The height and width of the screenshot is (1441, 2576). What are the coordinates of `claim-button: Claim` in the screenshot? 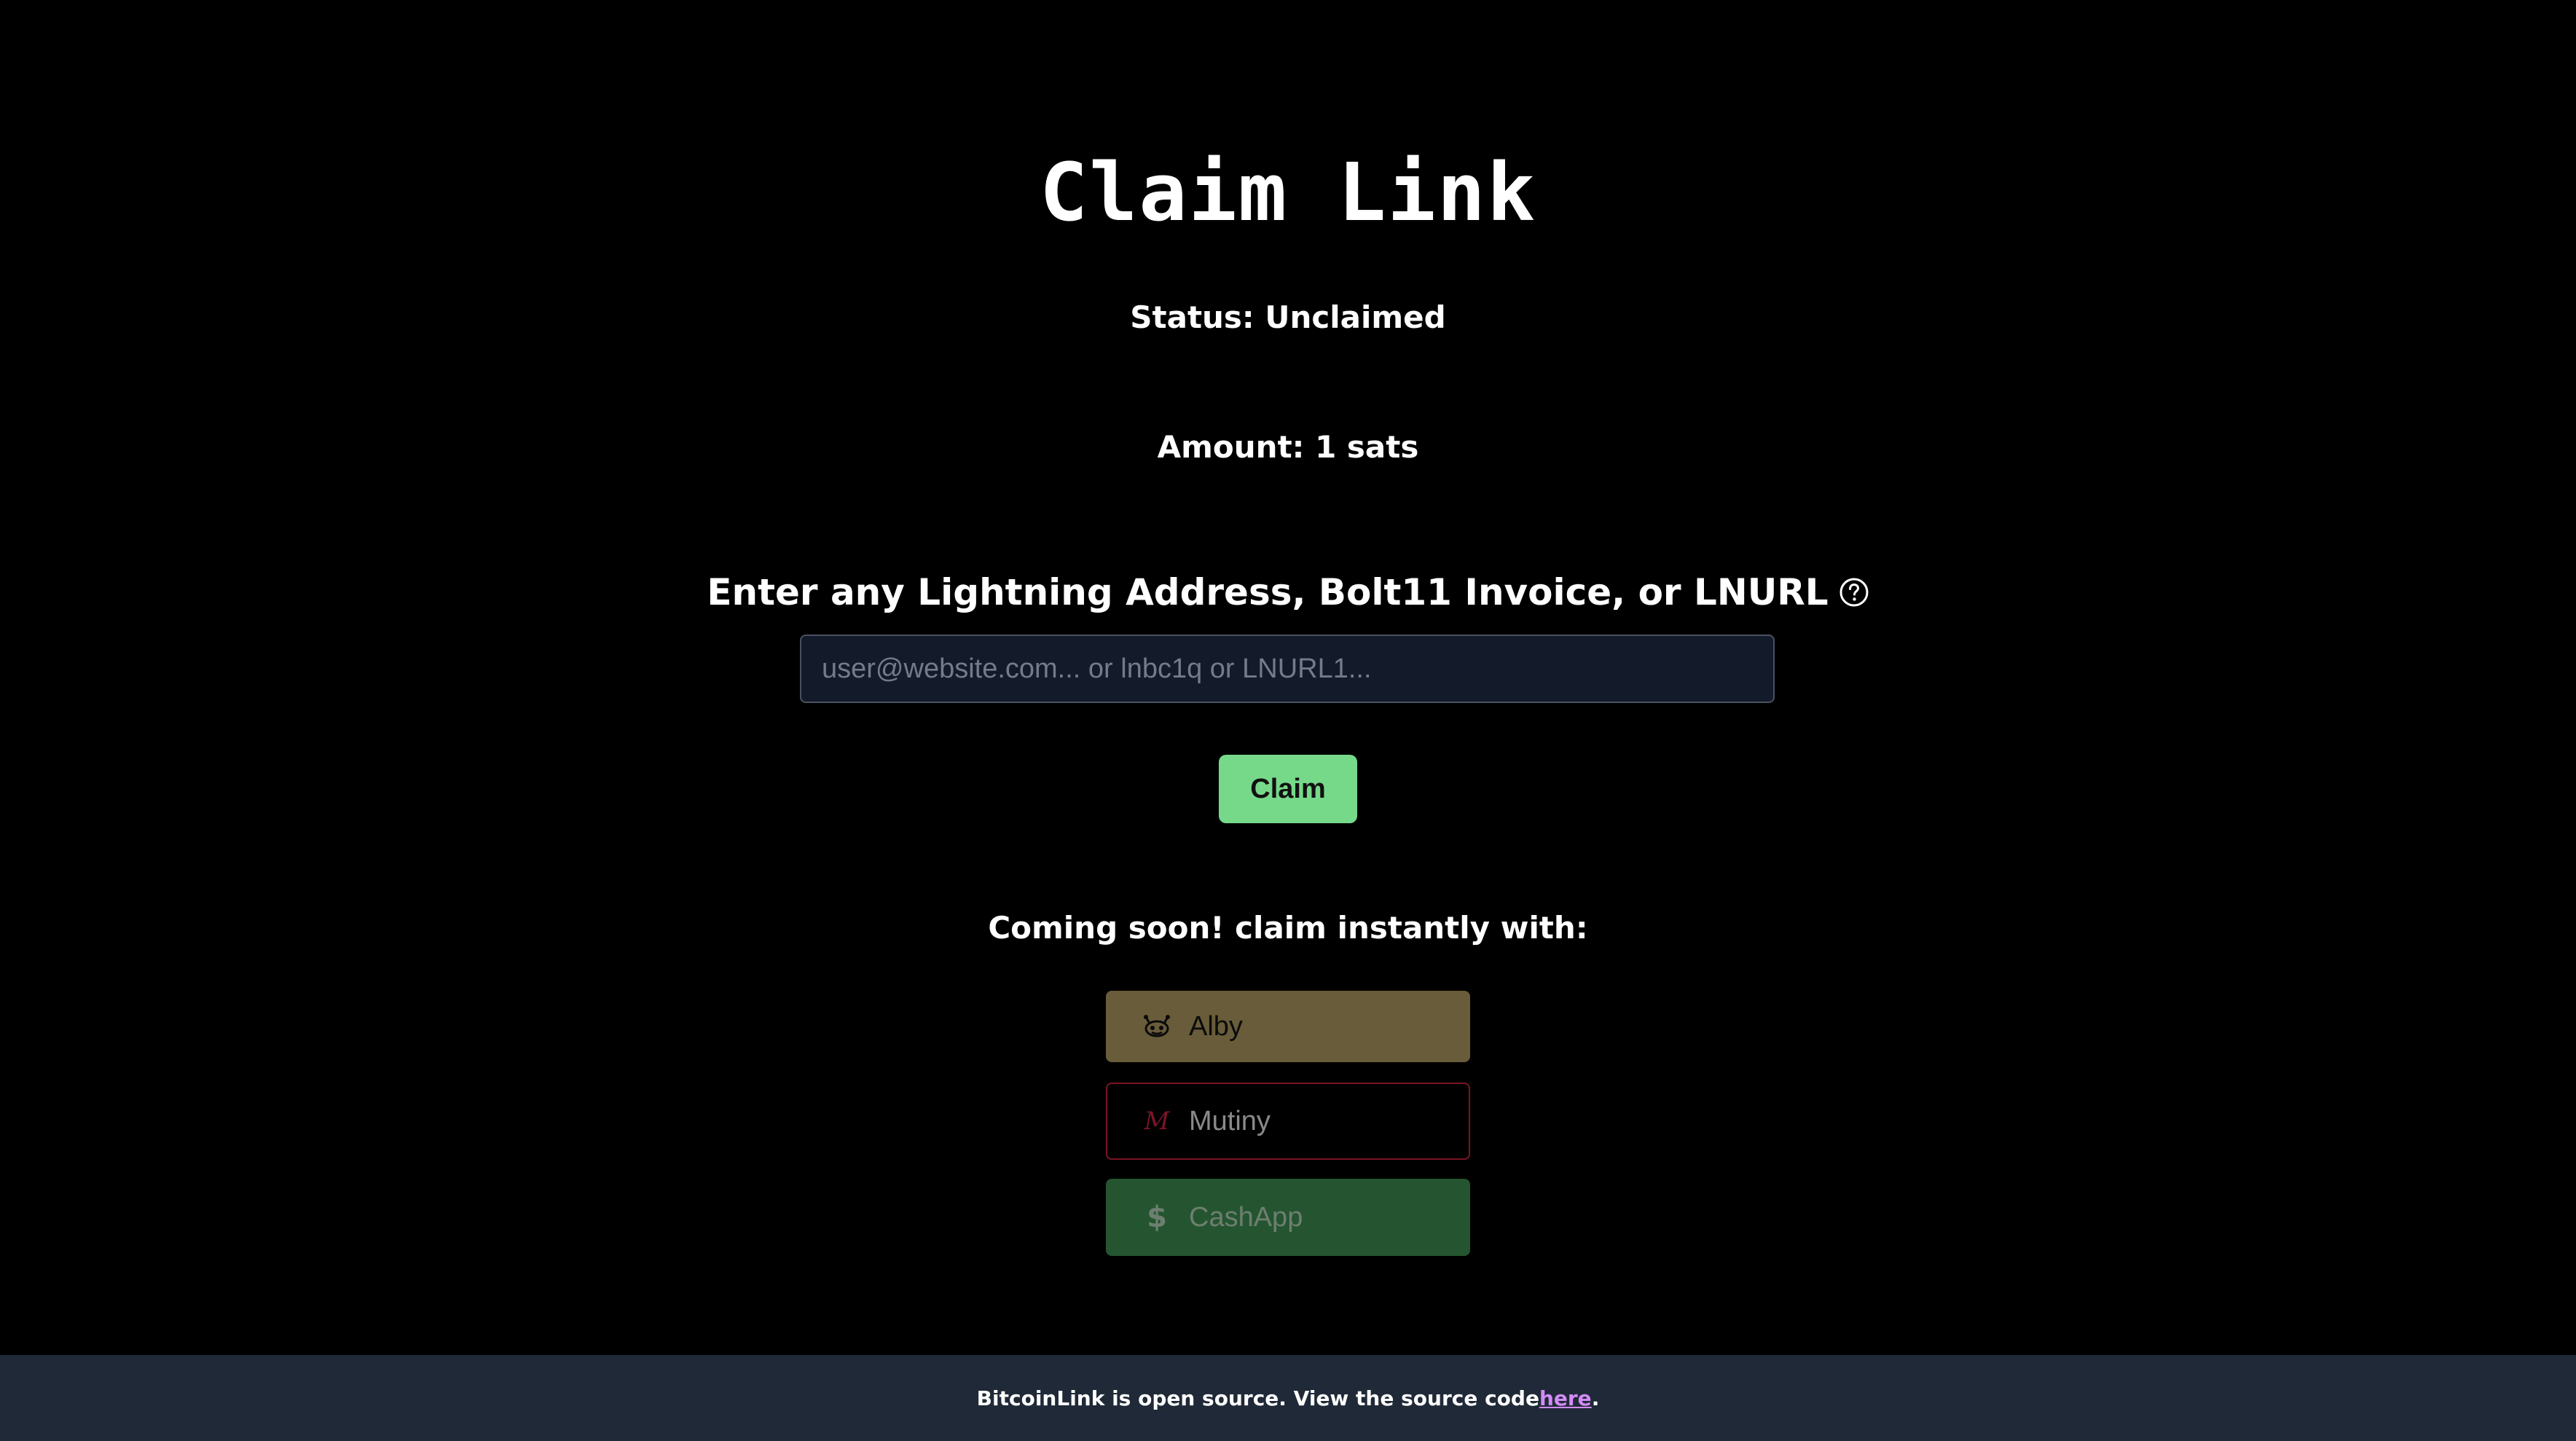 It's located at (1288, 789).